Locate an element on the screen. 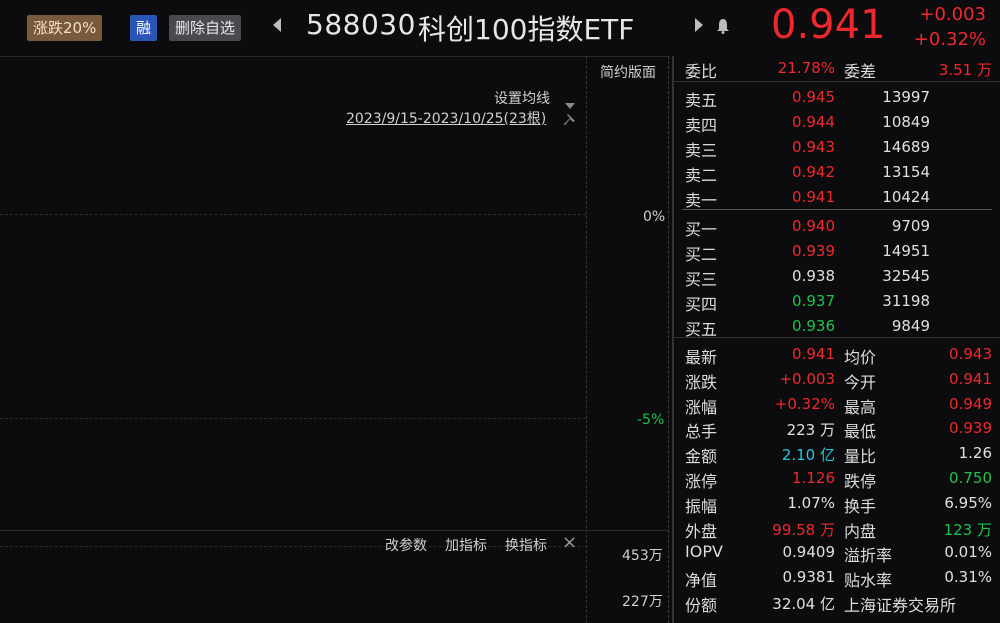 This screenshot has height=623, width=1000. order-level-price: 0.943 is located at coordinates (813, 147).